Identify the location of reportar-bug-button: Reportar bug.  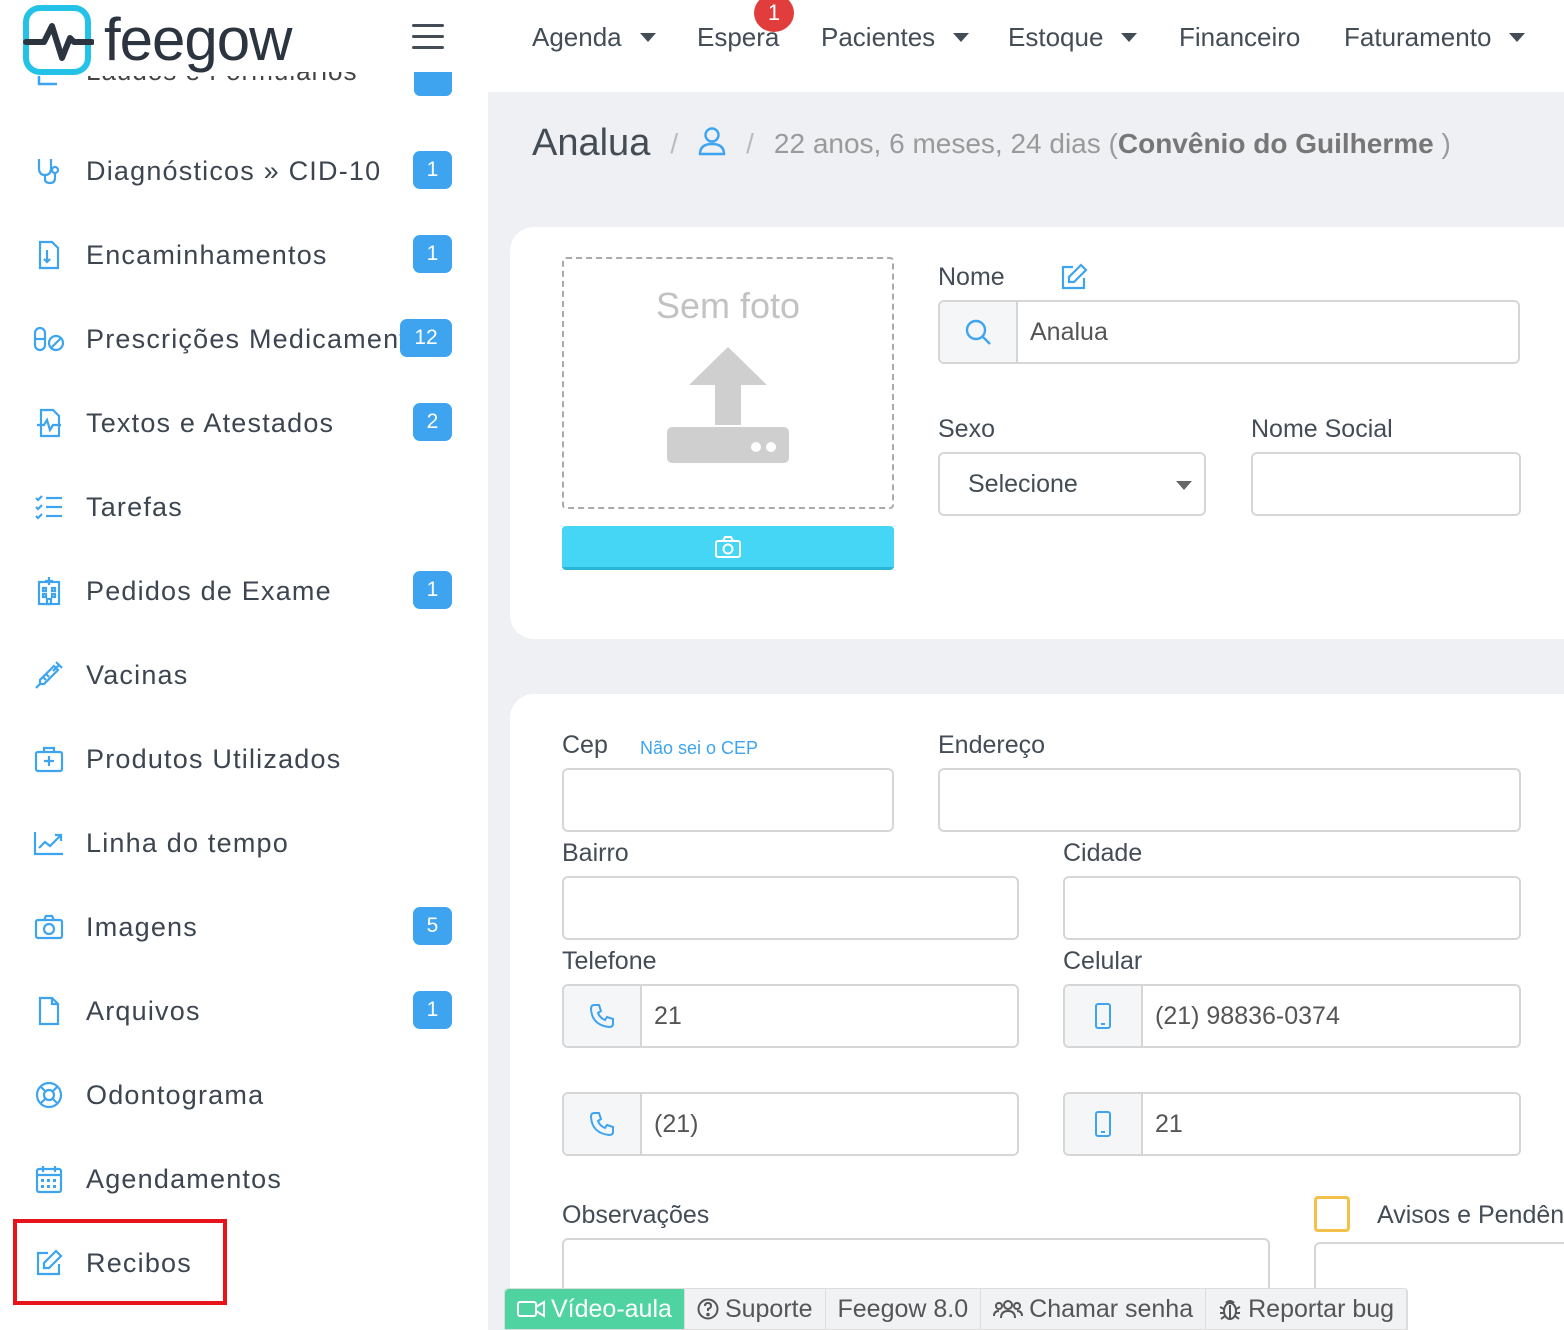
(1307, 1309).